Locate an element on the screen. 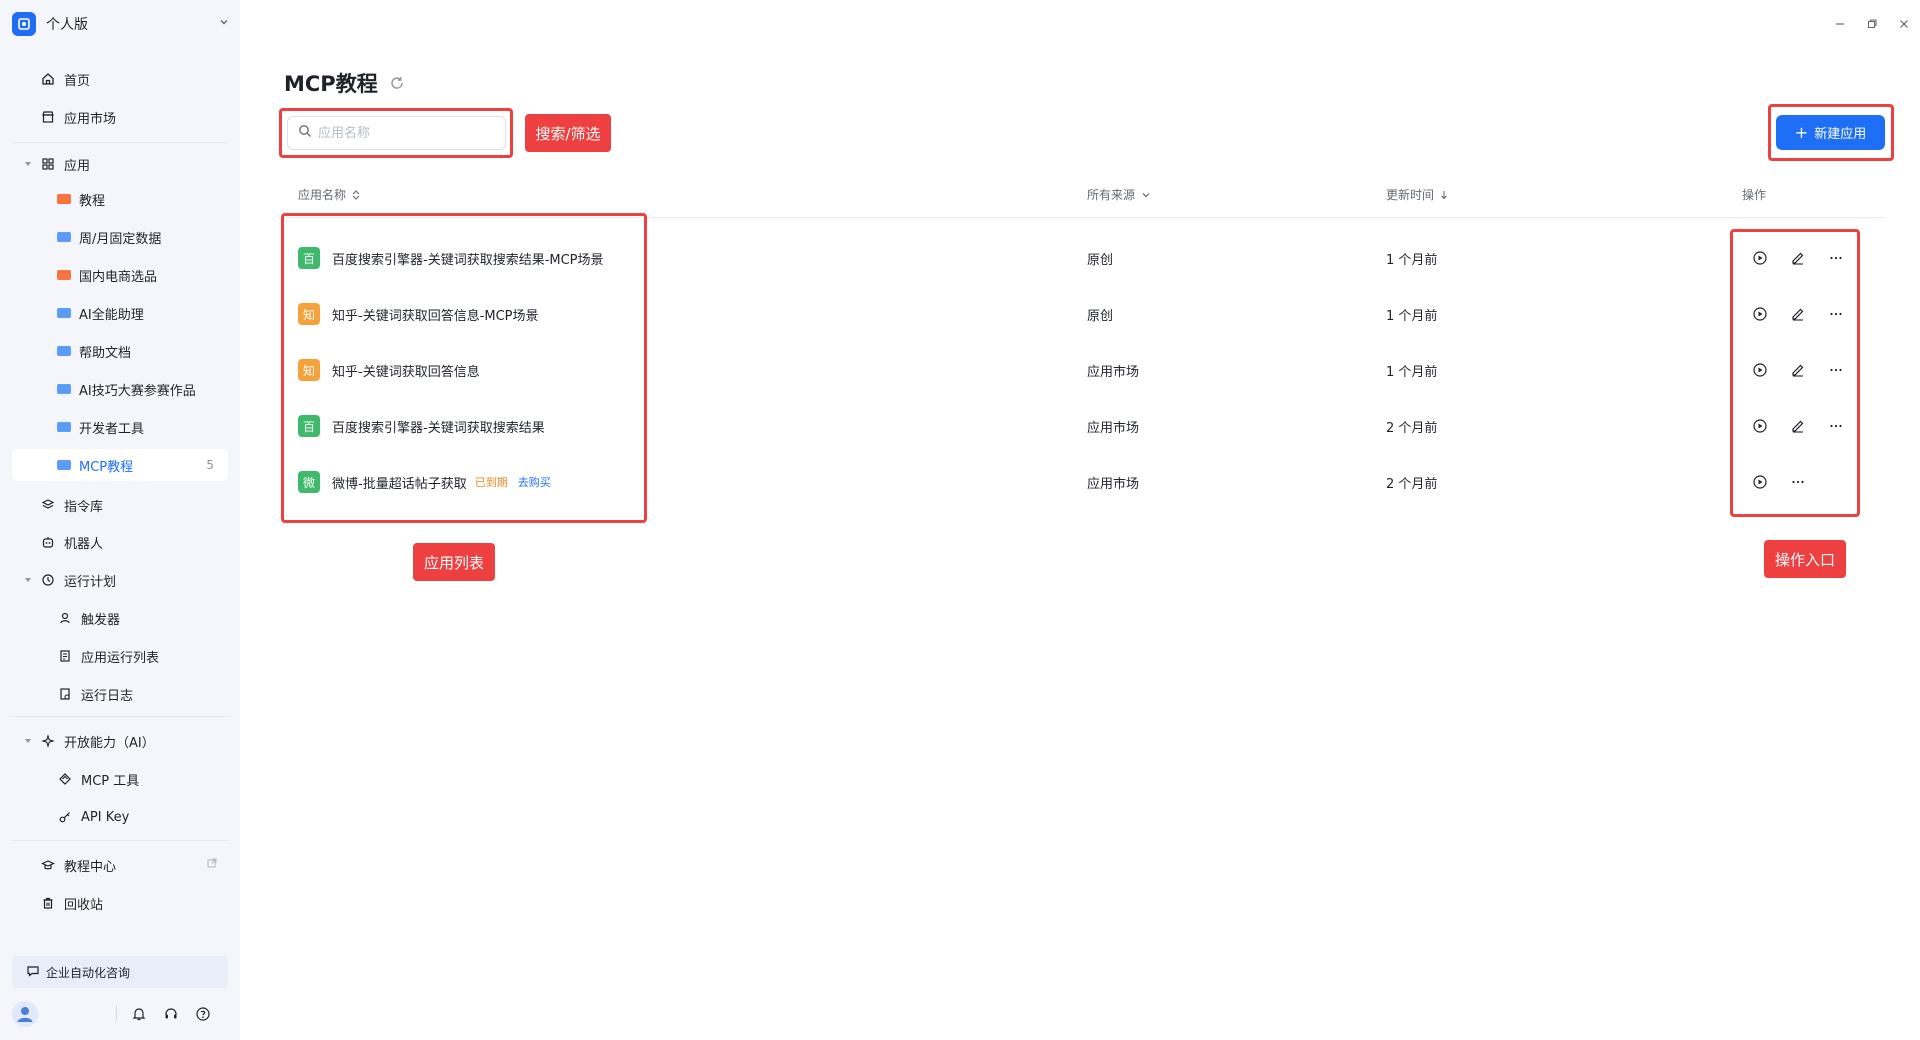  sidebar-item-run-log: 运行日志 is located at coordinates (120, 694).